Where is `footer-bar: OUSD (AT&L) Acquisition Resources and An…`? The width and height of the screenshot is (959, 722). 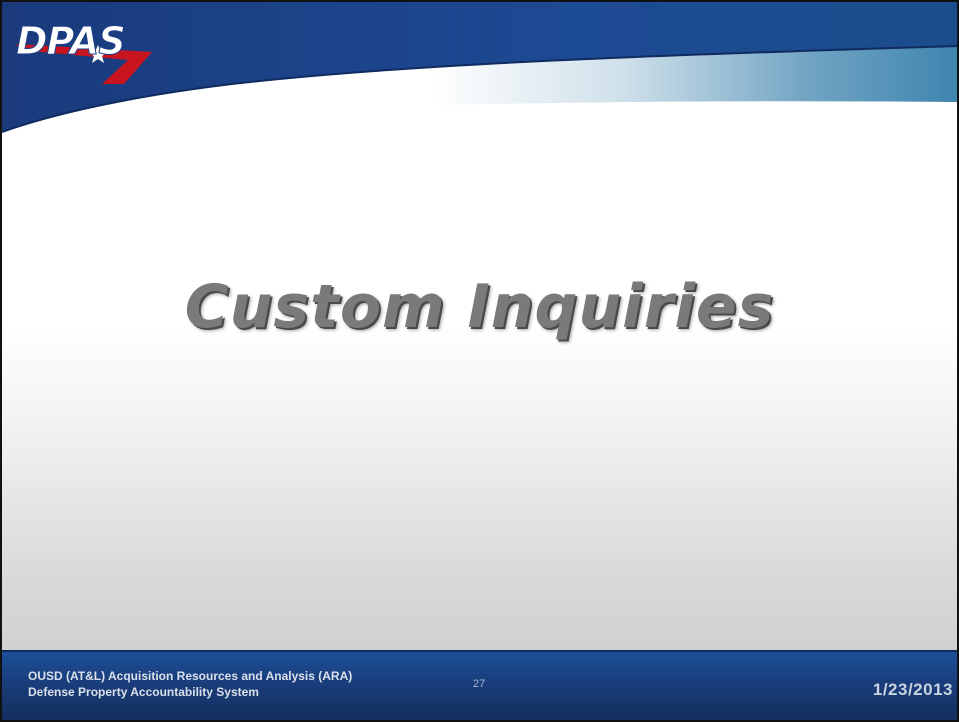
footer-bar: OUSD (AT&L) Acquisition Resources and An… is located at coordinates (479, 685).